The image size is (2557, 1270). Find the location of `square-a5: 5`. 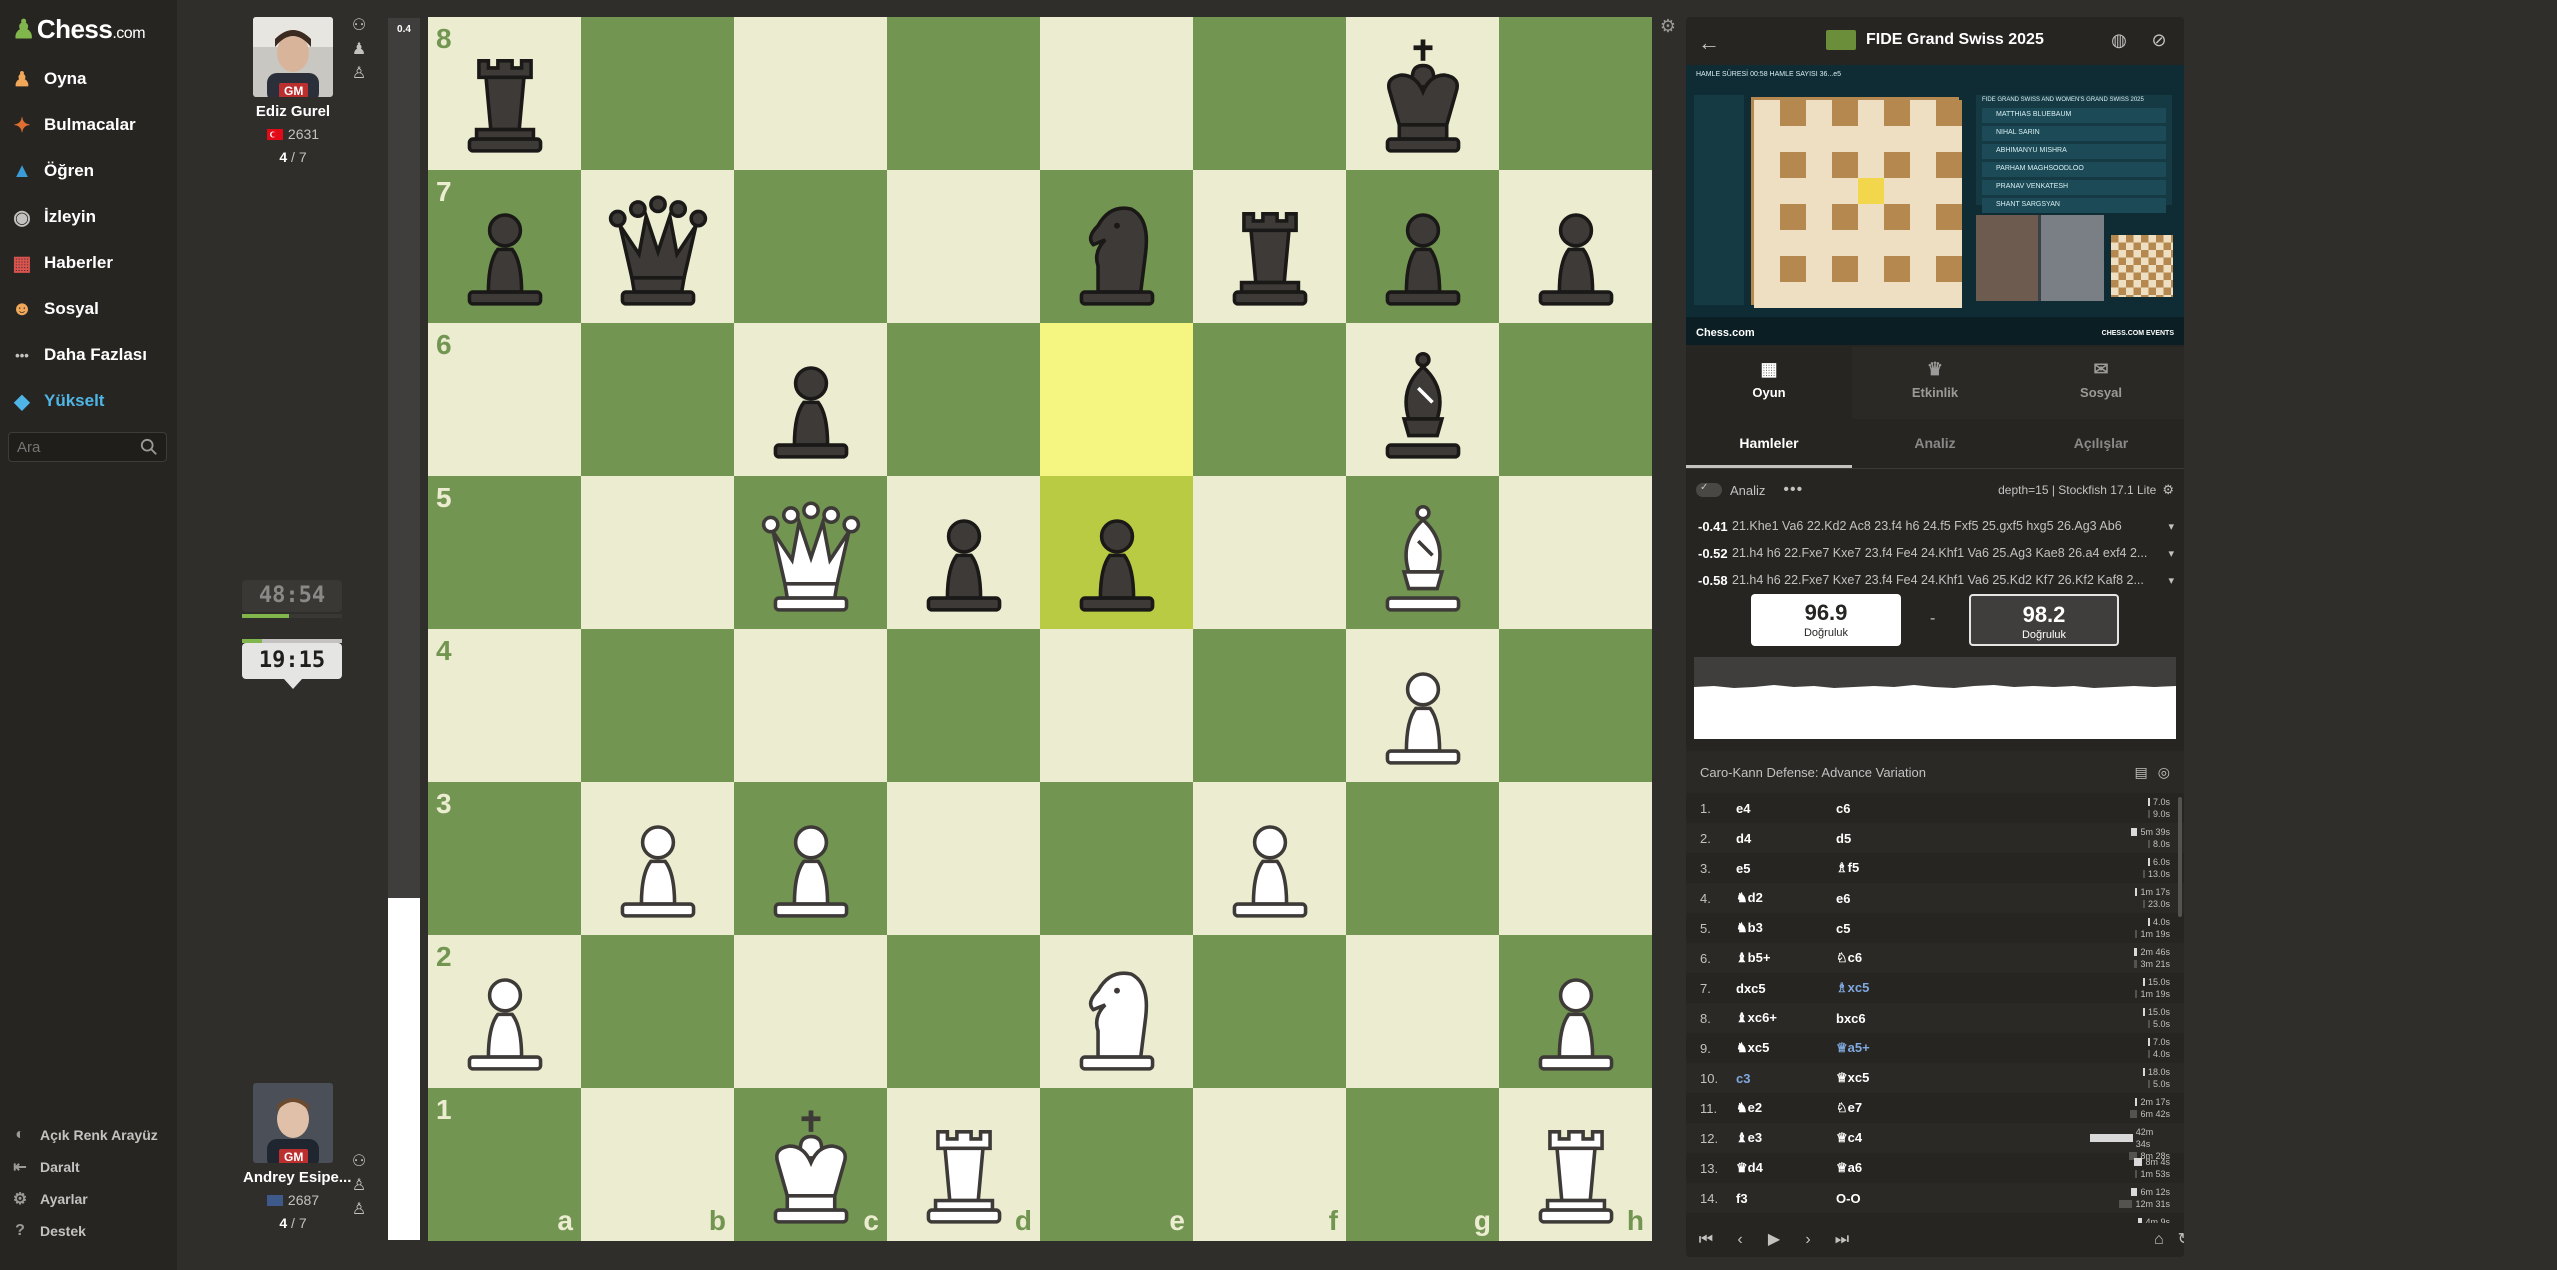

square-a5: 5 is located at coordinates (504, 552).